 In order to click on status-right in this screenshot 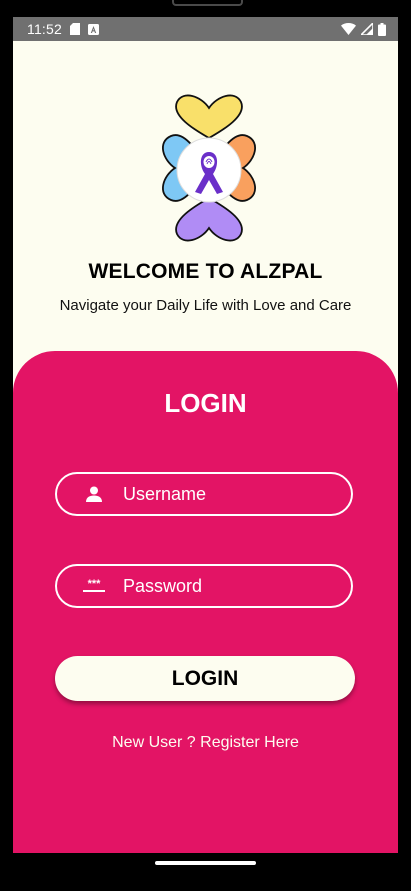, I will do `click(363, 29)`.